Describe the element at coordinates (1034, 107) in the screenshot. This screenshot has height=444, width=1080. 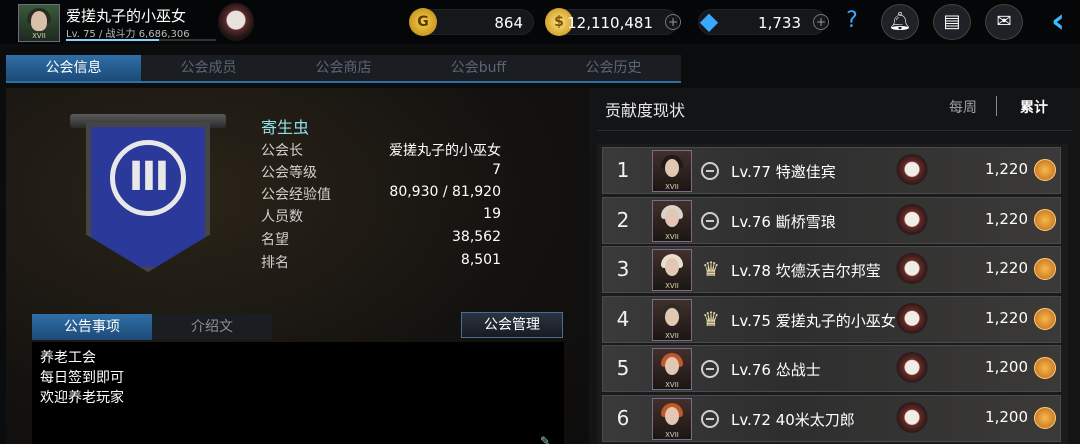
I see `total-toggle: 累计` at that location.